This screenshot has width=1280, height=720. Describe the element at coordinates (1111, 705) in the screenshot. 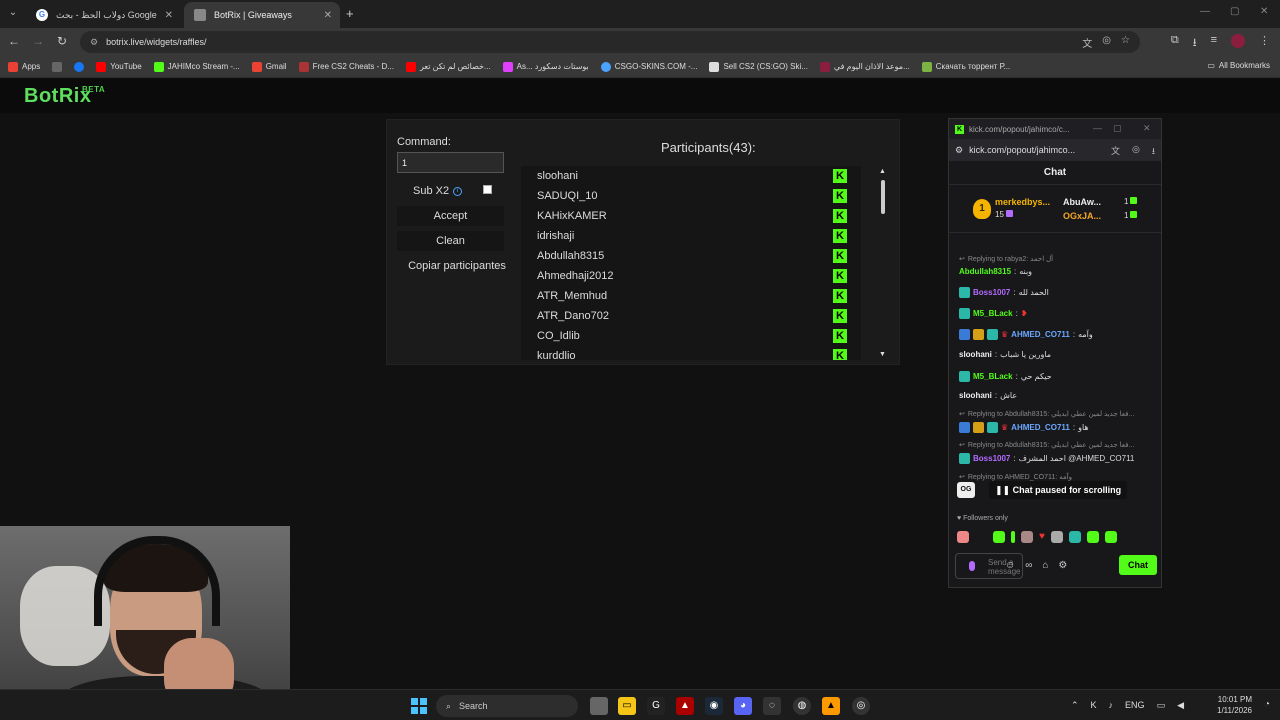

I see `microphone-icon: ♪` at that location.